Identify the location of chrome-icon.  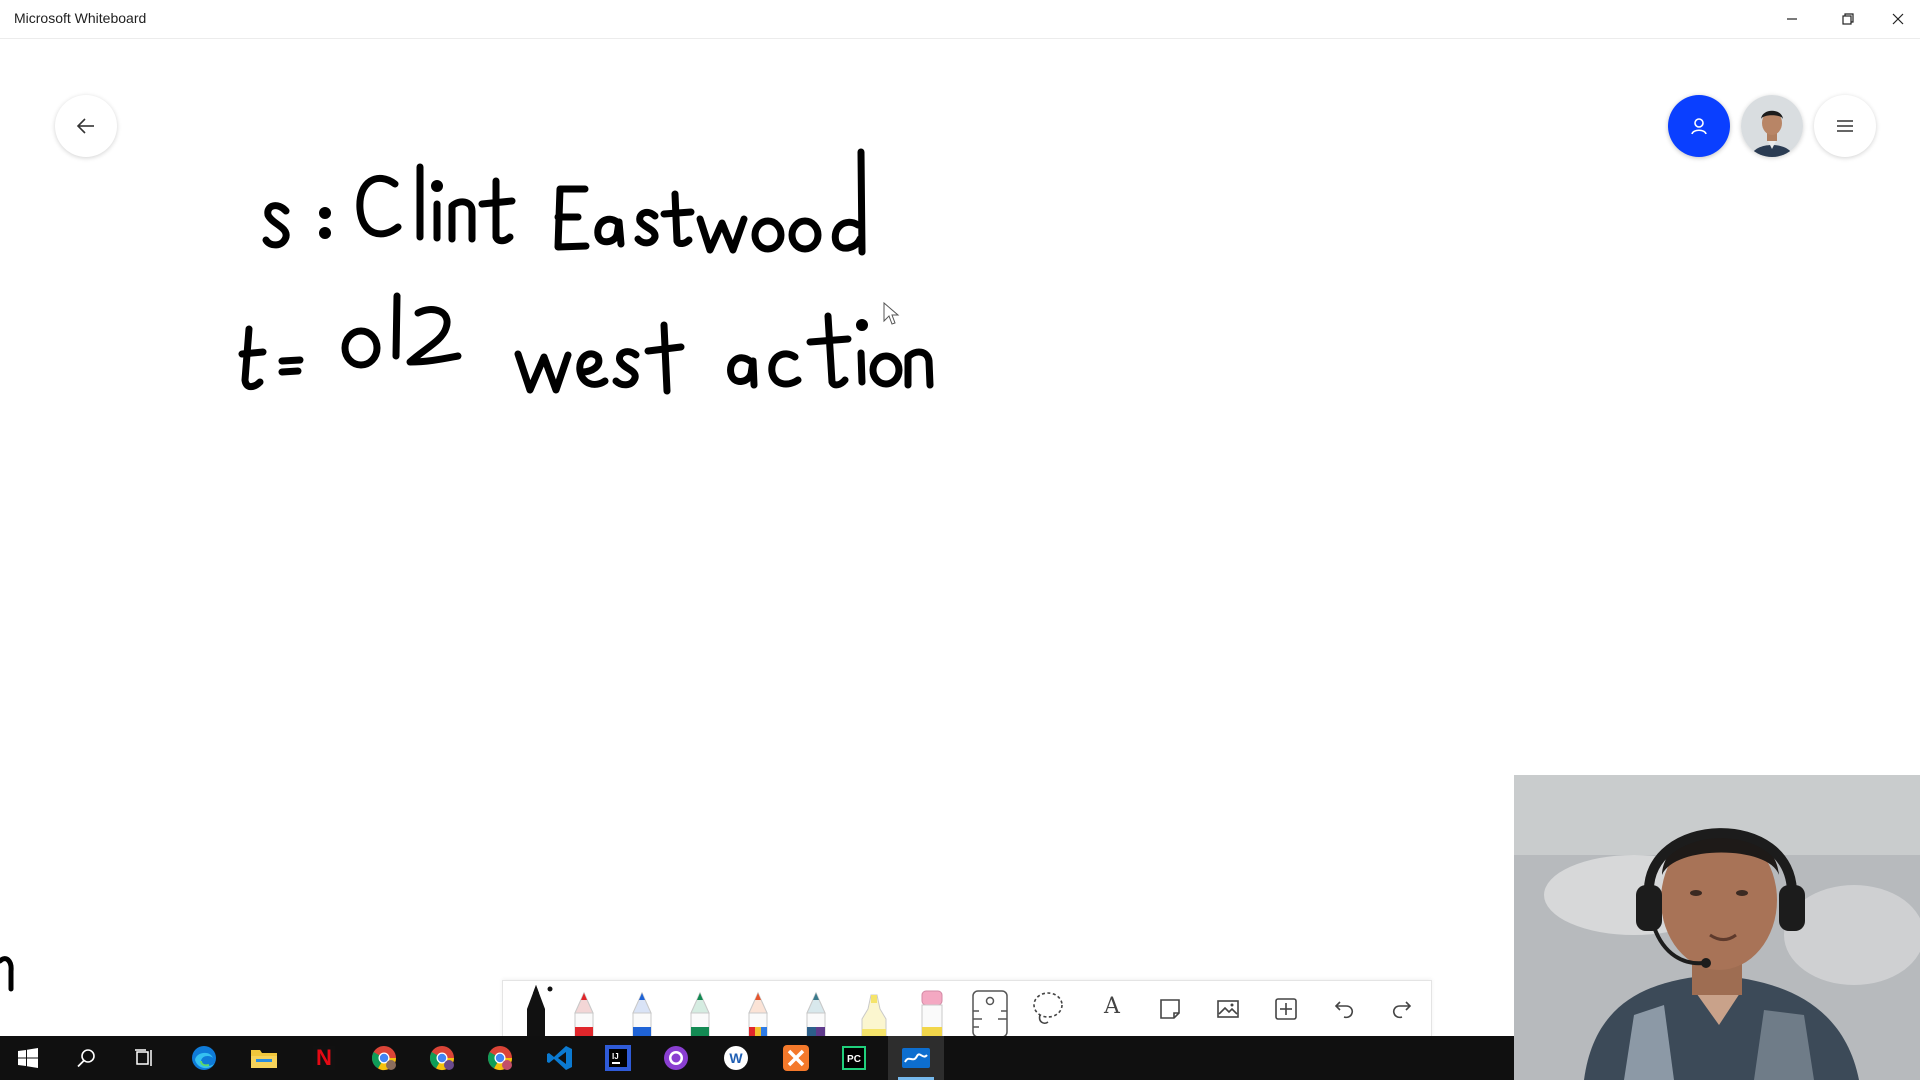
(383, 1058).